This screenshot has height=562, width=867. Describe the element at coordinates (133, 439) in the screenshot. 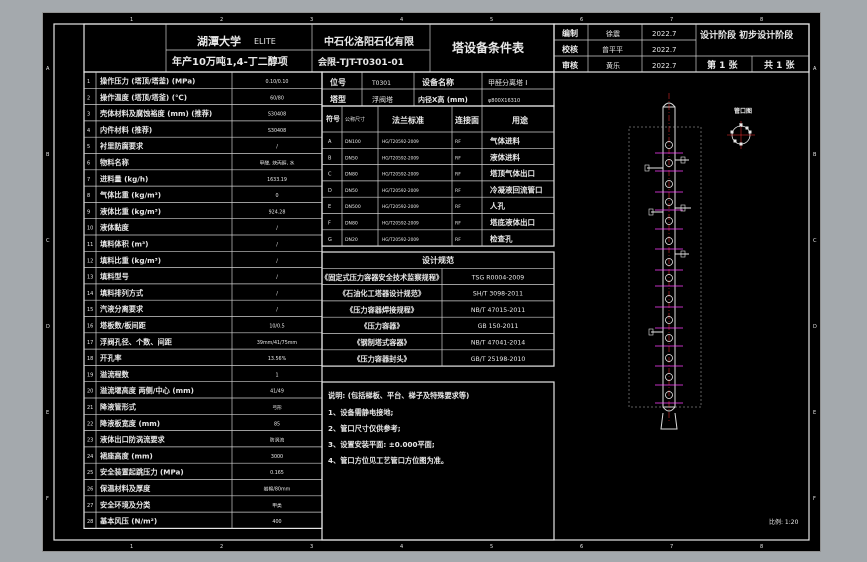

I see `param-name: 液体出口防涡流要求` at that location.